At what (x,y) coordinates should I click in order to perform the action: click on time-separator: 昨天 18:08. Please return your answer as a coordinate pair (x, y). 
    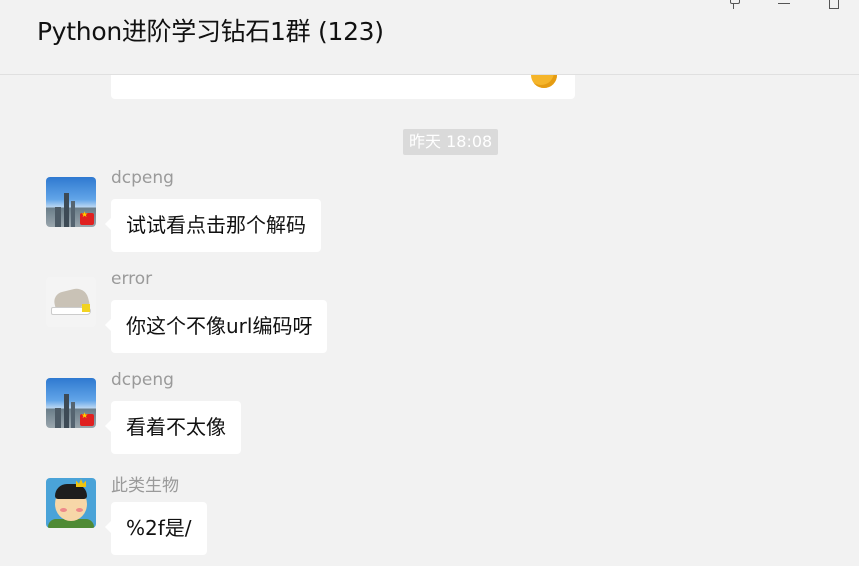
    Looking at the image, I should click on (451, 142).